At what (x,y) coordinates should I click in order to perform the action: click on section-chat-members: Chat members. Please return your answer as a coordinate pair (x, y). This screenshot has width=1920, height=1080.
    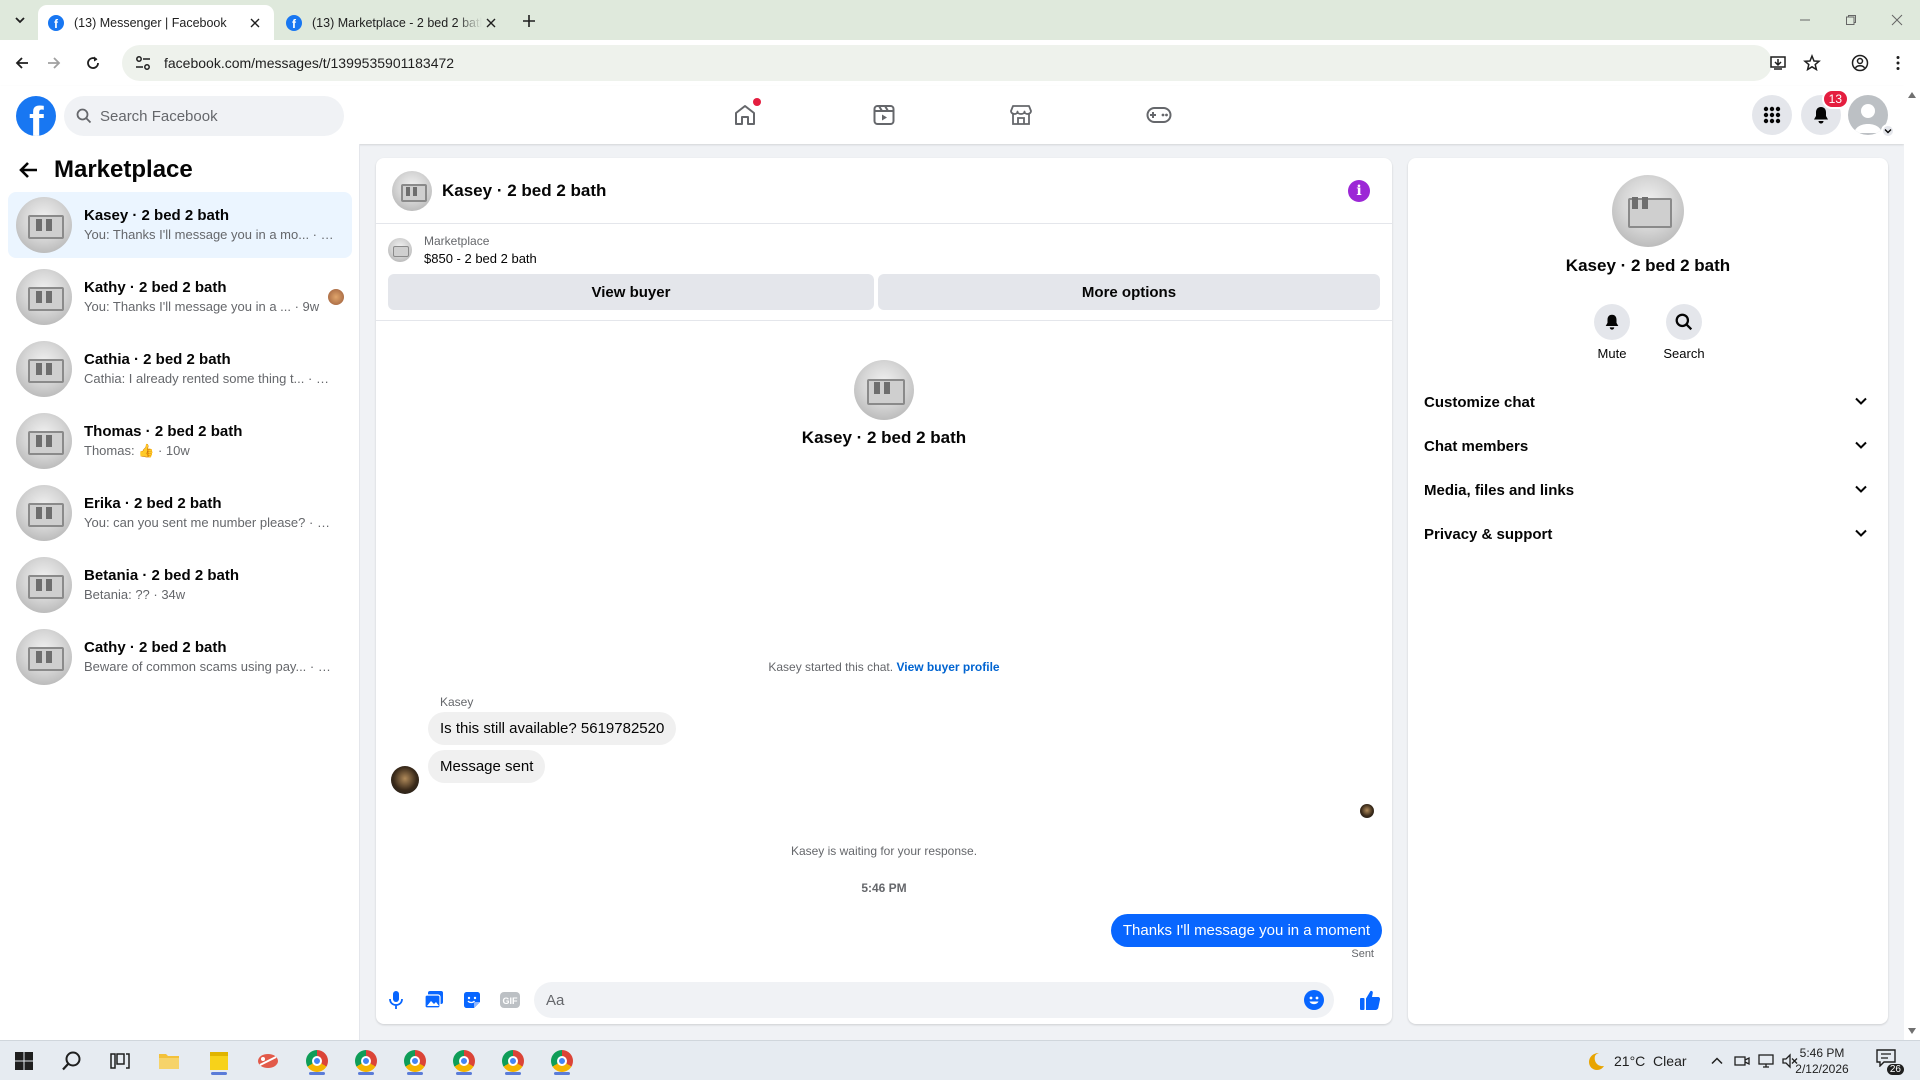
    Looking at the image, I should click on (1648, 446).